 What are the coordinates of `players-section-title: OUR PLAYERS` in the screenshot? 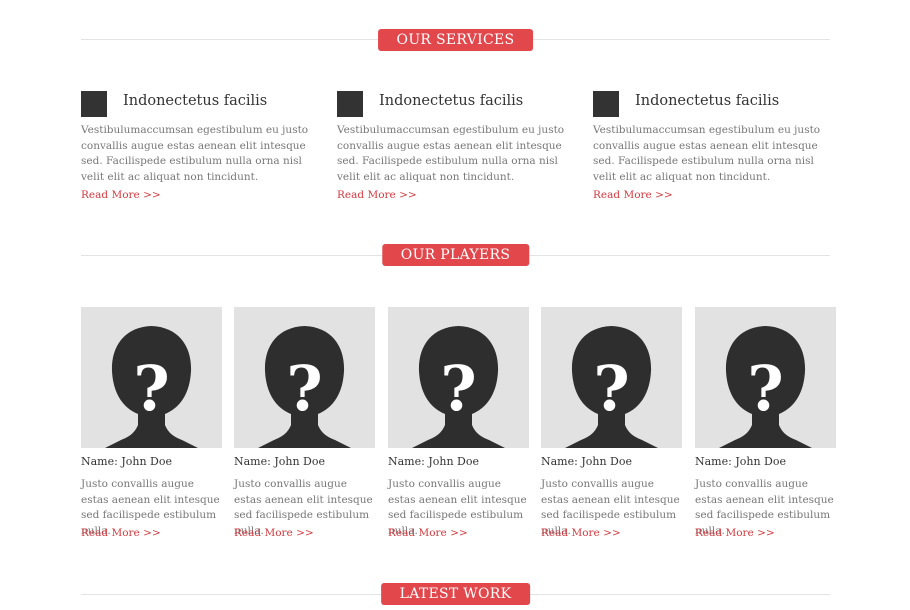 It's located at (455, 255).